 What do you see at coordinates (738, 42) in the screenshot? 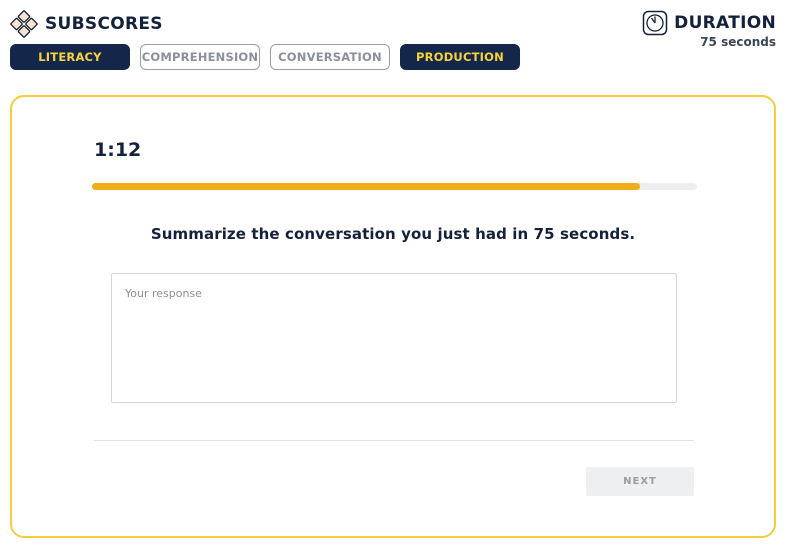
I see `duration-value: 75 seconds` at bounding box center [738, 42].